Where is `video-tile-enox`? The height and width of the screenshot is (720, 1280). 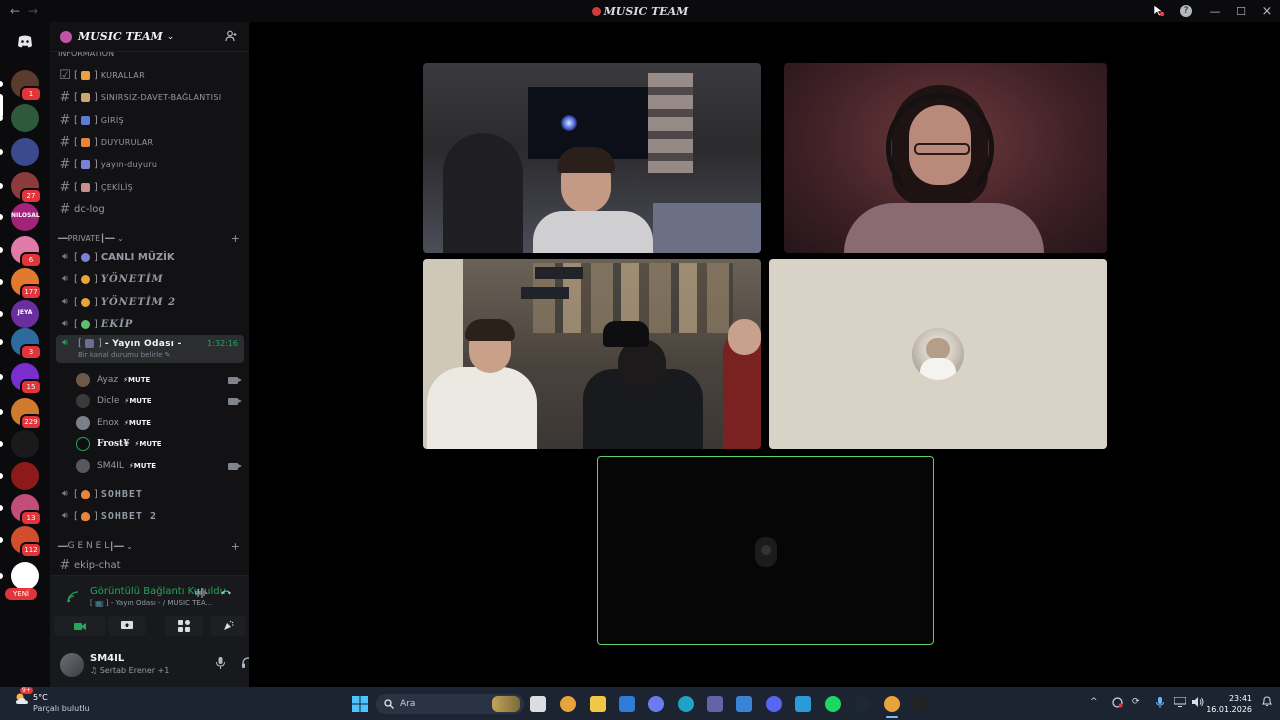 video-tile-enox is located at coordinates (592, 354).